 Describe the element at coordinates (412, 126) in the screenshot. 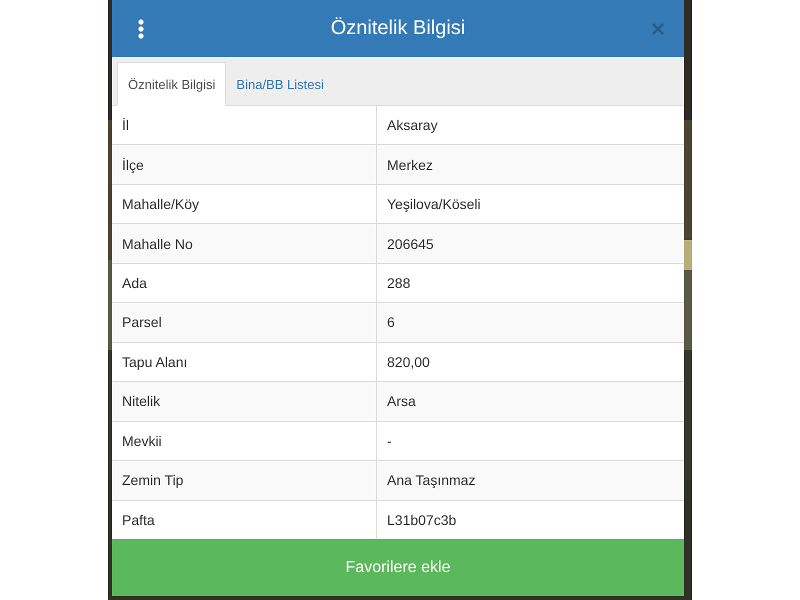

I see `table-cell-text: Aksaray` at that location.